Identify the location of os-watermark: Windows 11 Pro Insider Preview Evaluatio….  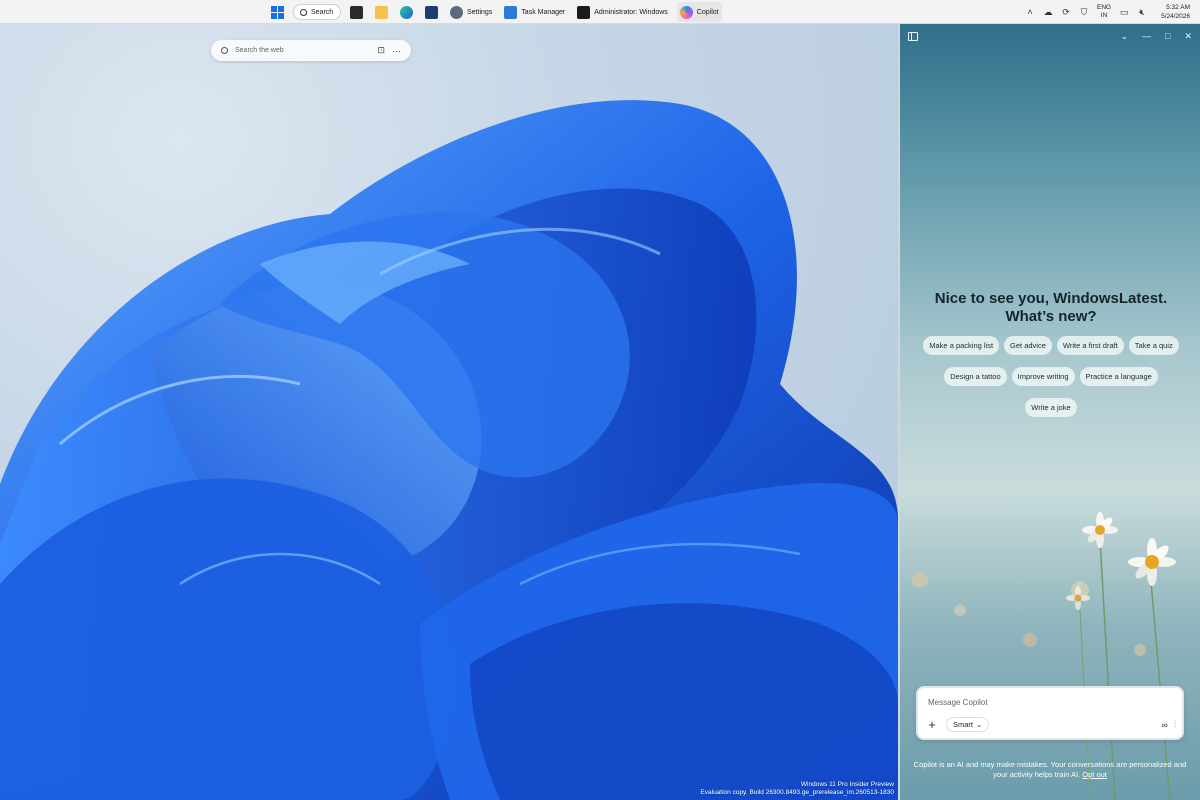
(797, 789).